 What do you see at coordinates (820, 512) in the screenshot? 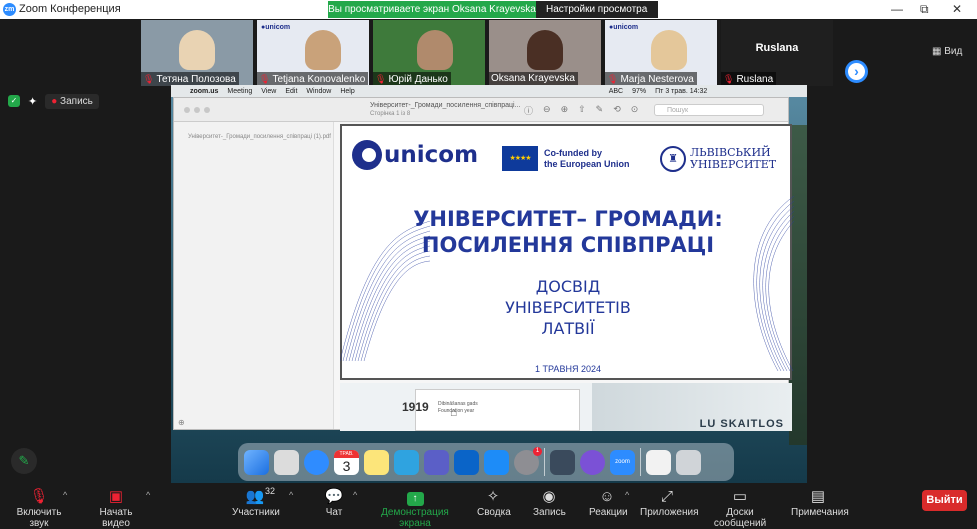
I see `notes-label: Примечания` at bounding box center [820, 512].